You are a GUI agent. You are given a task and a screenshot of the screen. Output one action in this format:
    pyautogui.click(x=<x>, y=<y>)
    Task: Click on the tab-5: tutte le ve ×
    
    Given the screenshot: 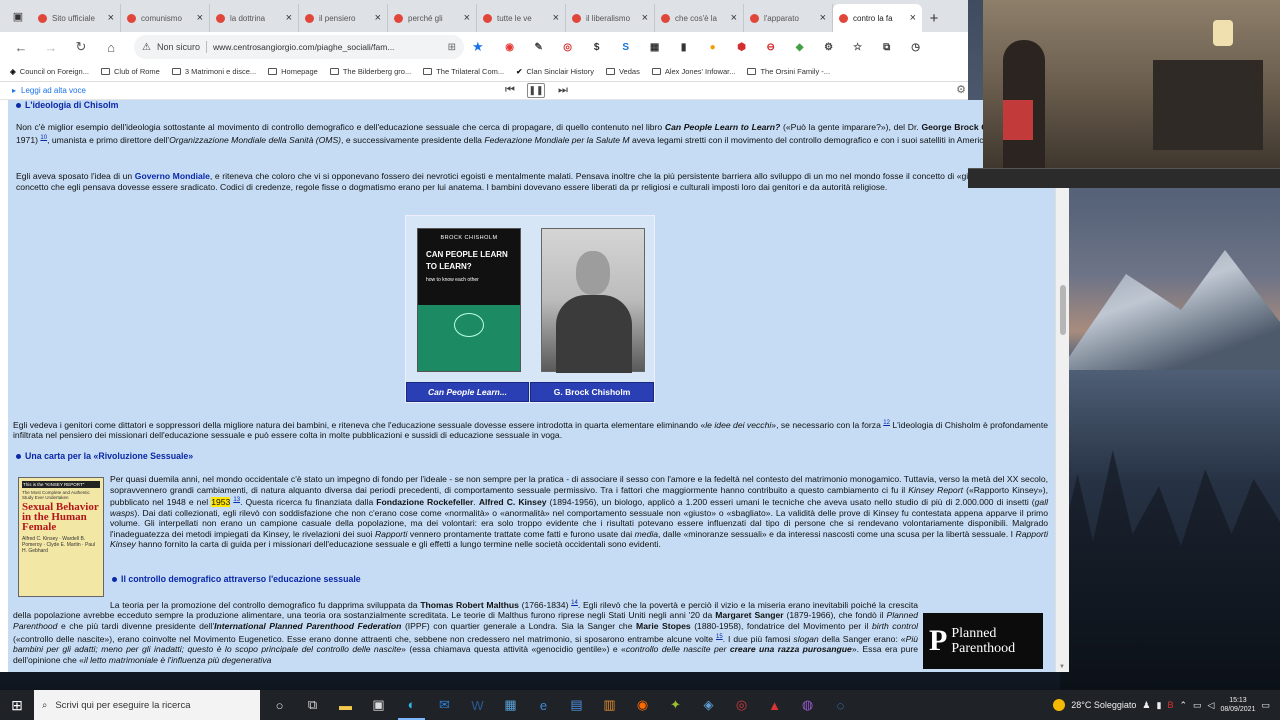 What is the action you would take?
    pyautogui.click(x=521, y=18)
    